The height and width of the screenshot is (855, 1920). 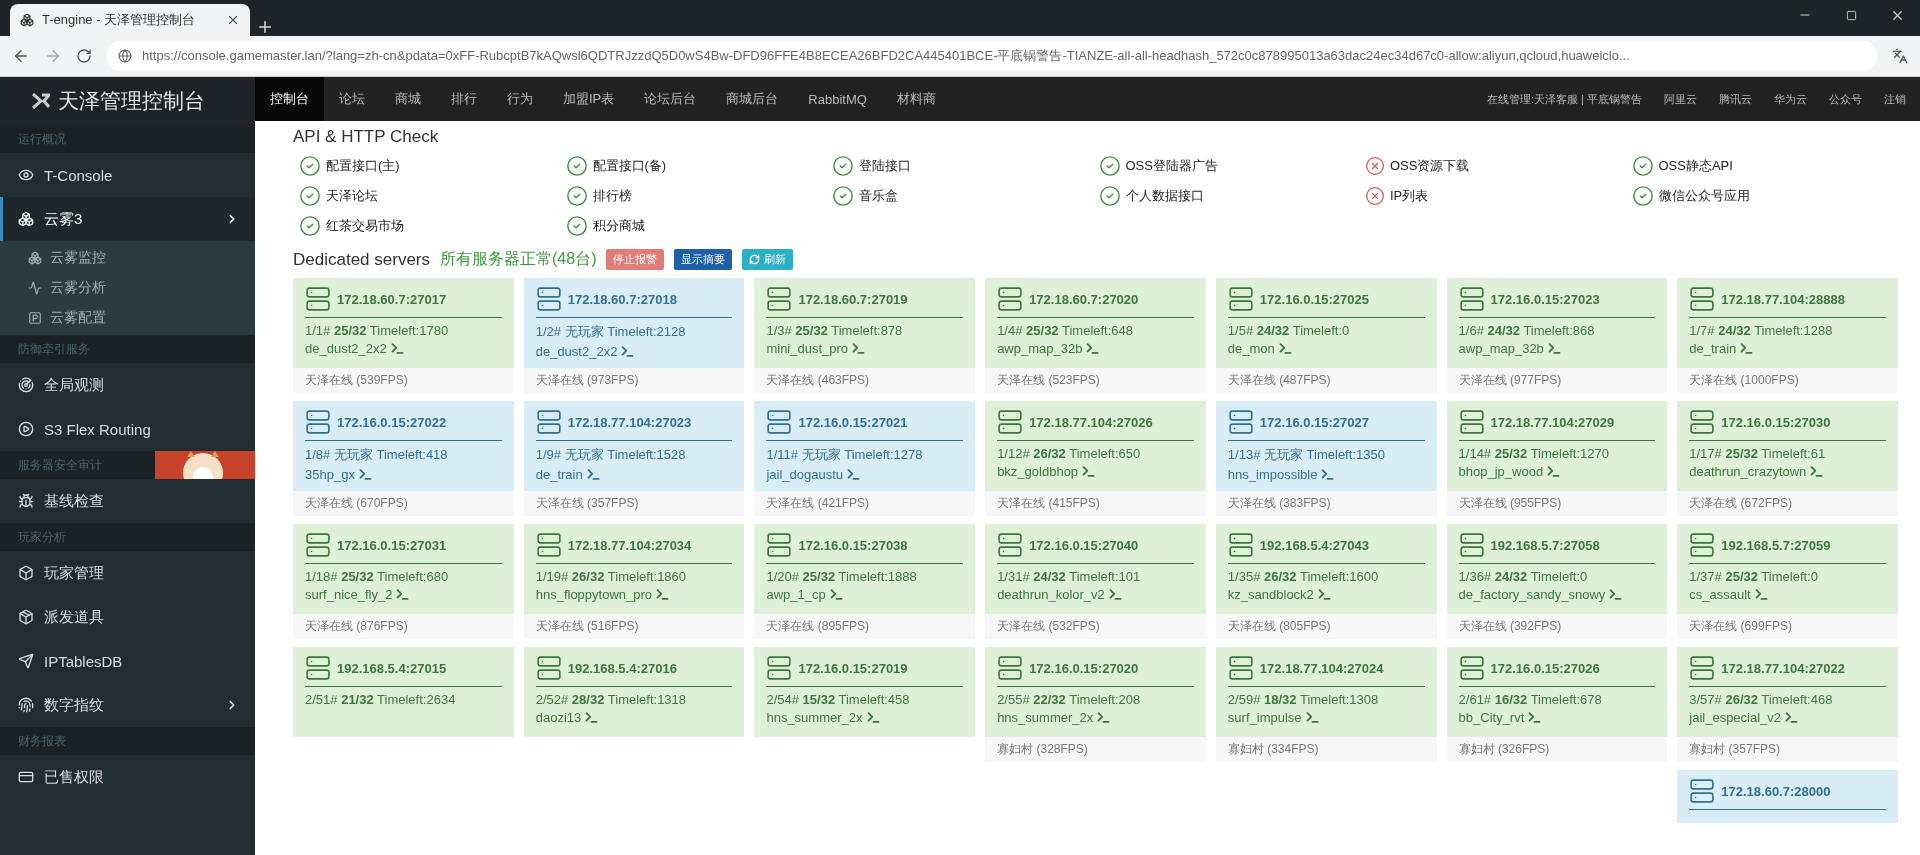 I want to click on submenu-item: 云雾配置, so click(x=127, y=318).